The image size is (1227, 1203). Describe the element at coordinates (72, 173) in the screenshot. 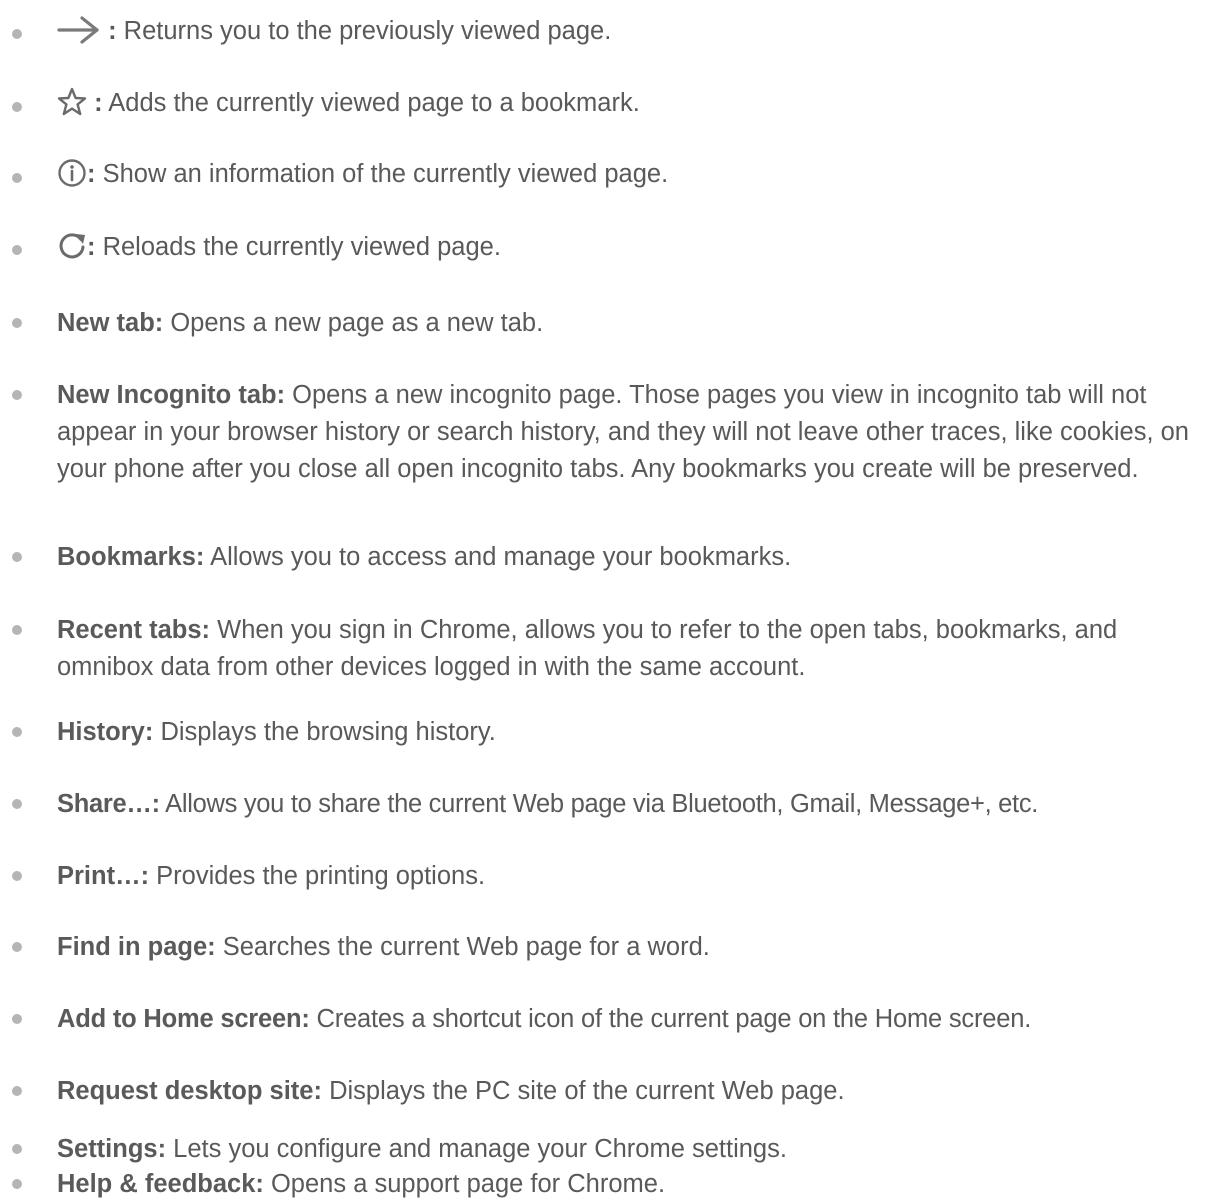

I see `info-circle-icon` at that location.